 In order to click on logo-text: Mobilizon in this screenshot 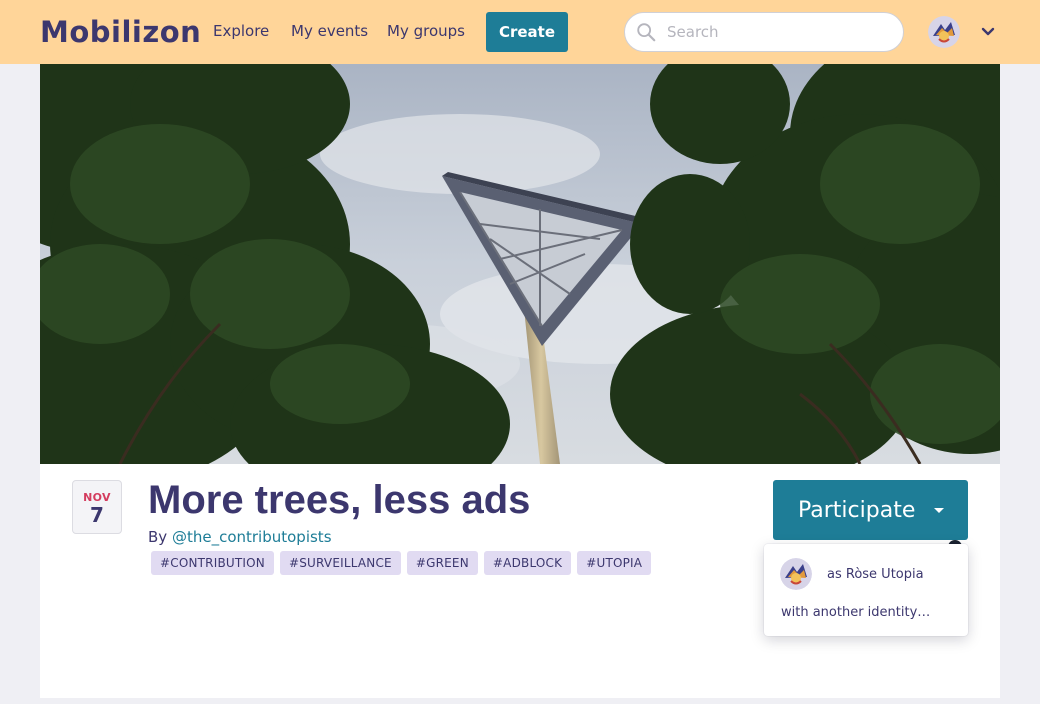, I will do `click(121, 32)`.